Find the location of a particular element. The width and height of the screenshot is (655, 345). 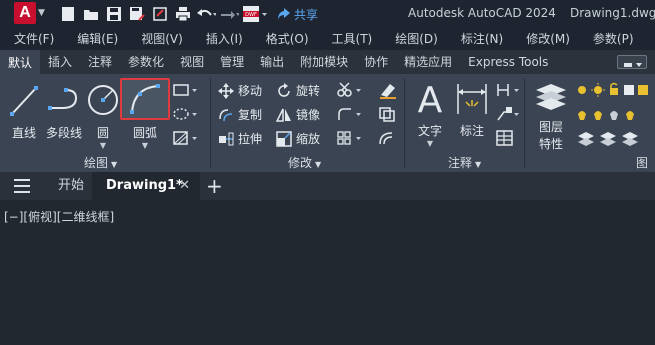

save-icon is located at coordinates (114, 14).